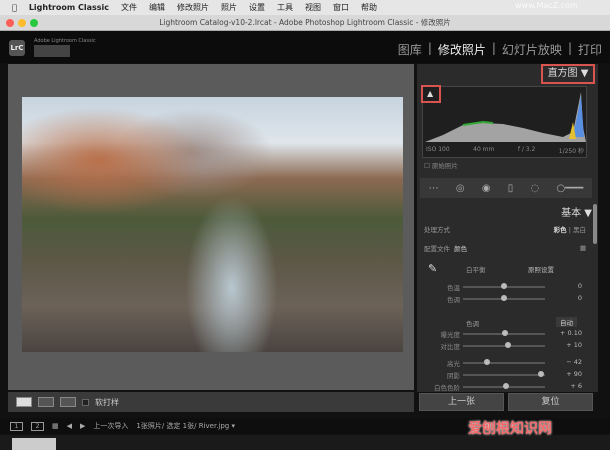 The height and width of the screenshot is (450, 610). Describe the element at coordinates (444, 166) in the screenshot. I see `original-photo-label: 原始照片` at that location.